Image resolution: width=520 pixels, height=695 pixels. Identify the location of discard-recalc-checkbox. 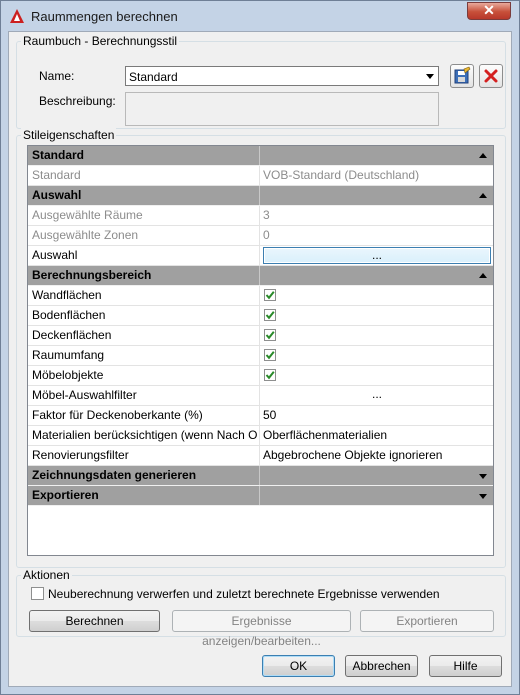
(37, 593).